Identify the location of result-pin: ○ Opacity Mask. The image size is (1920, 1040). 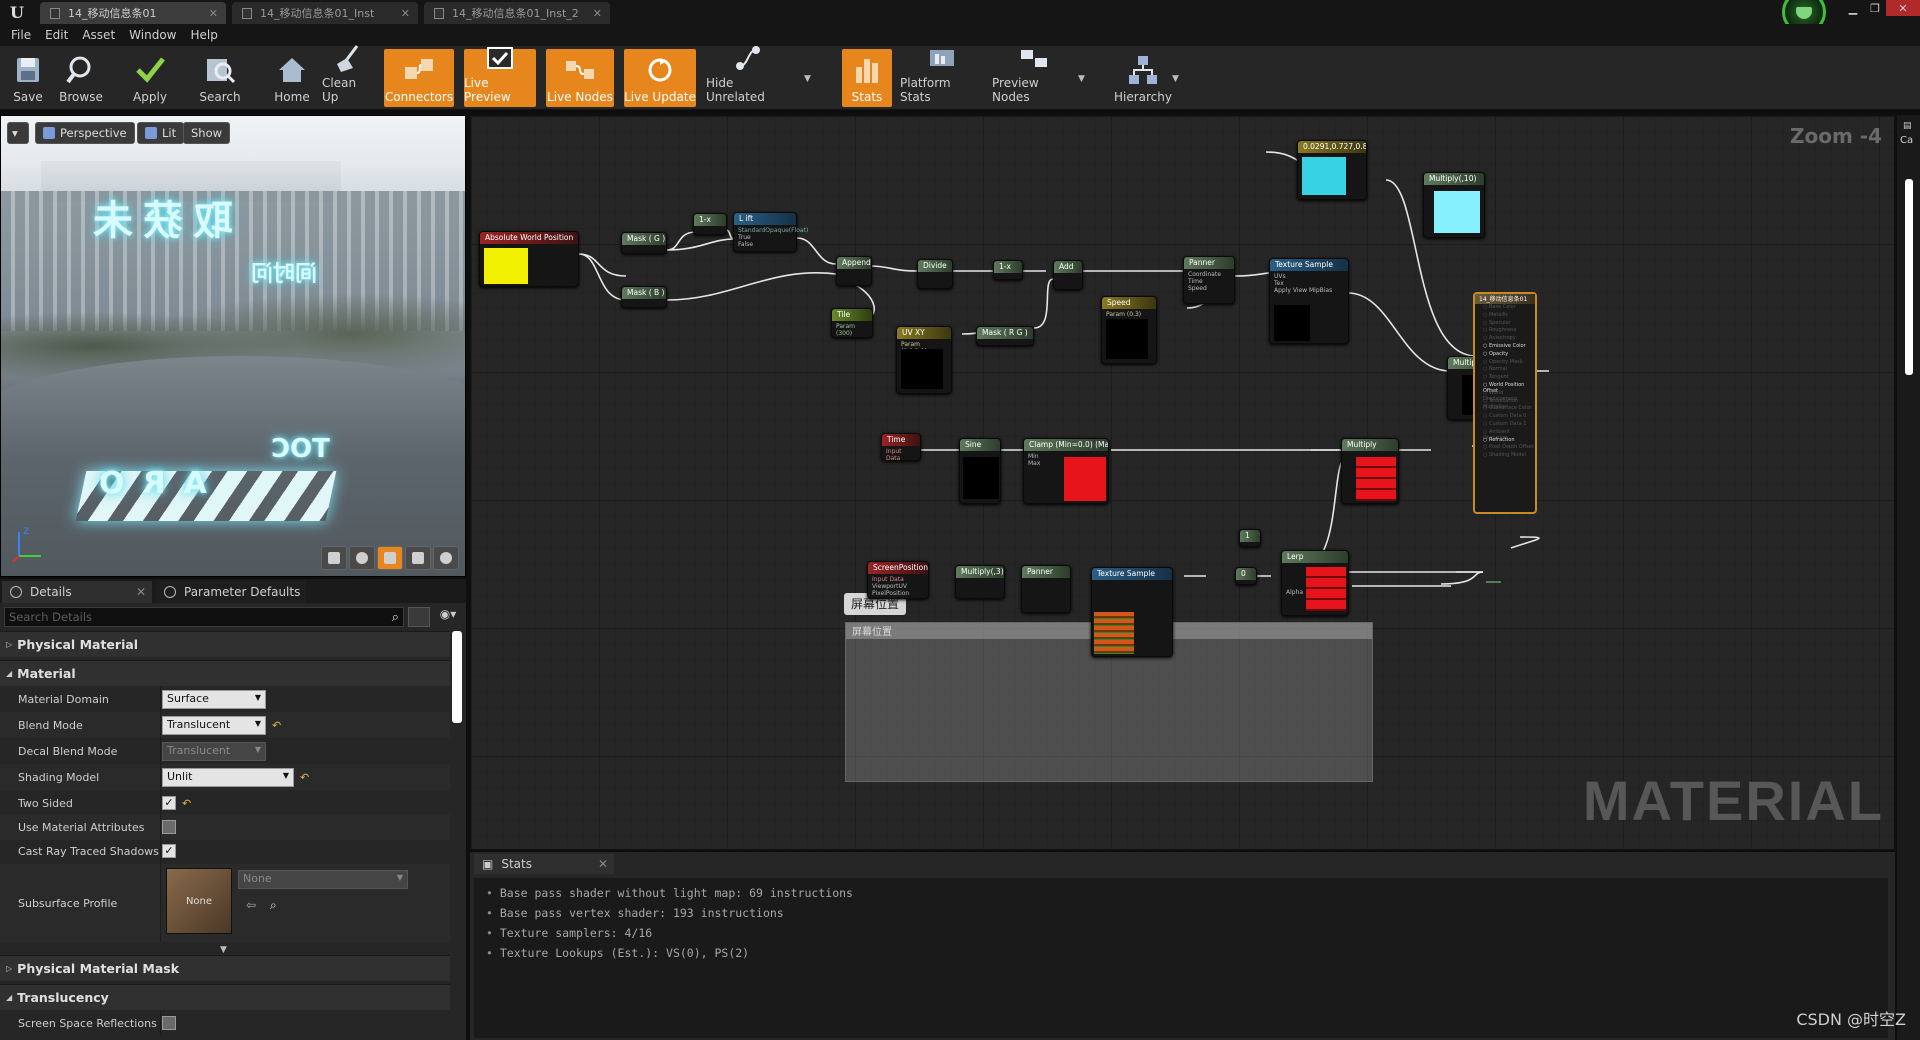
(1505, 363).